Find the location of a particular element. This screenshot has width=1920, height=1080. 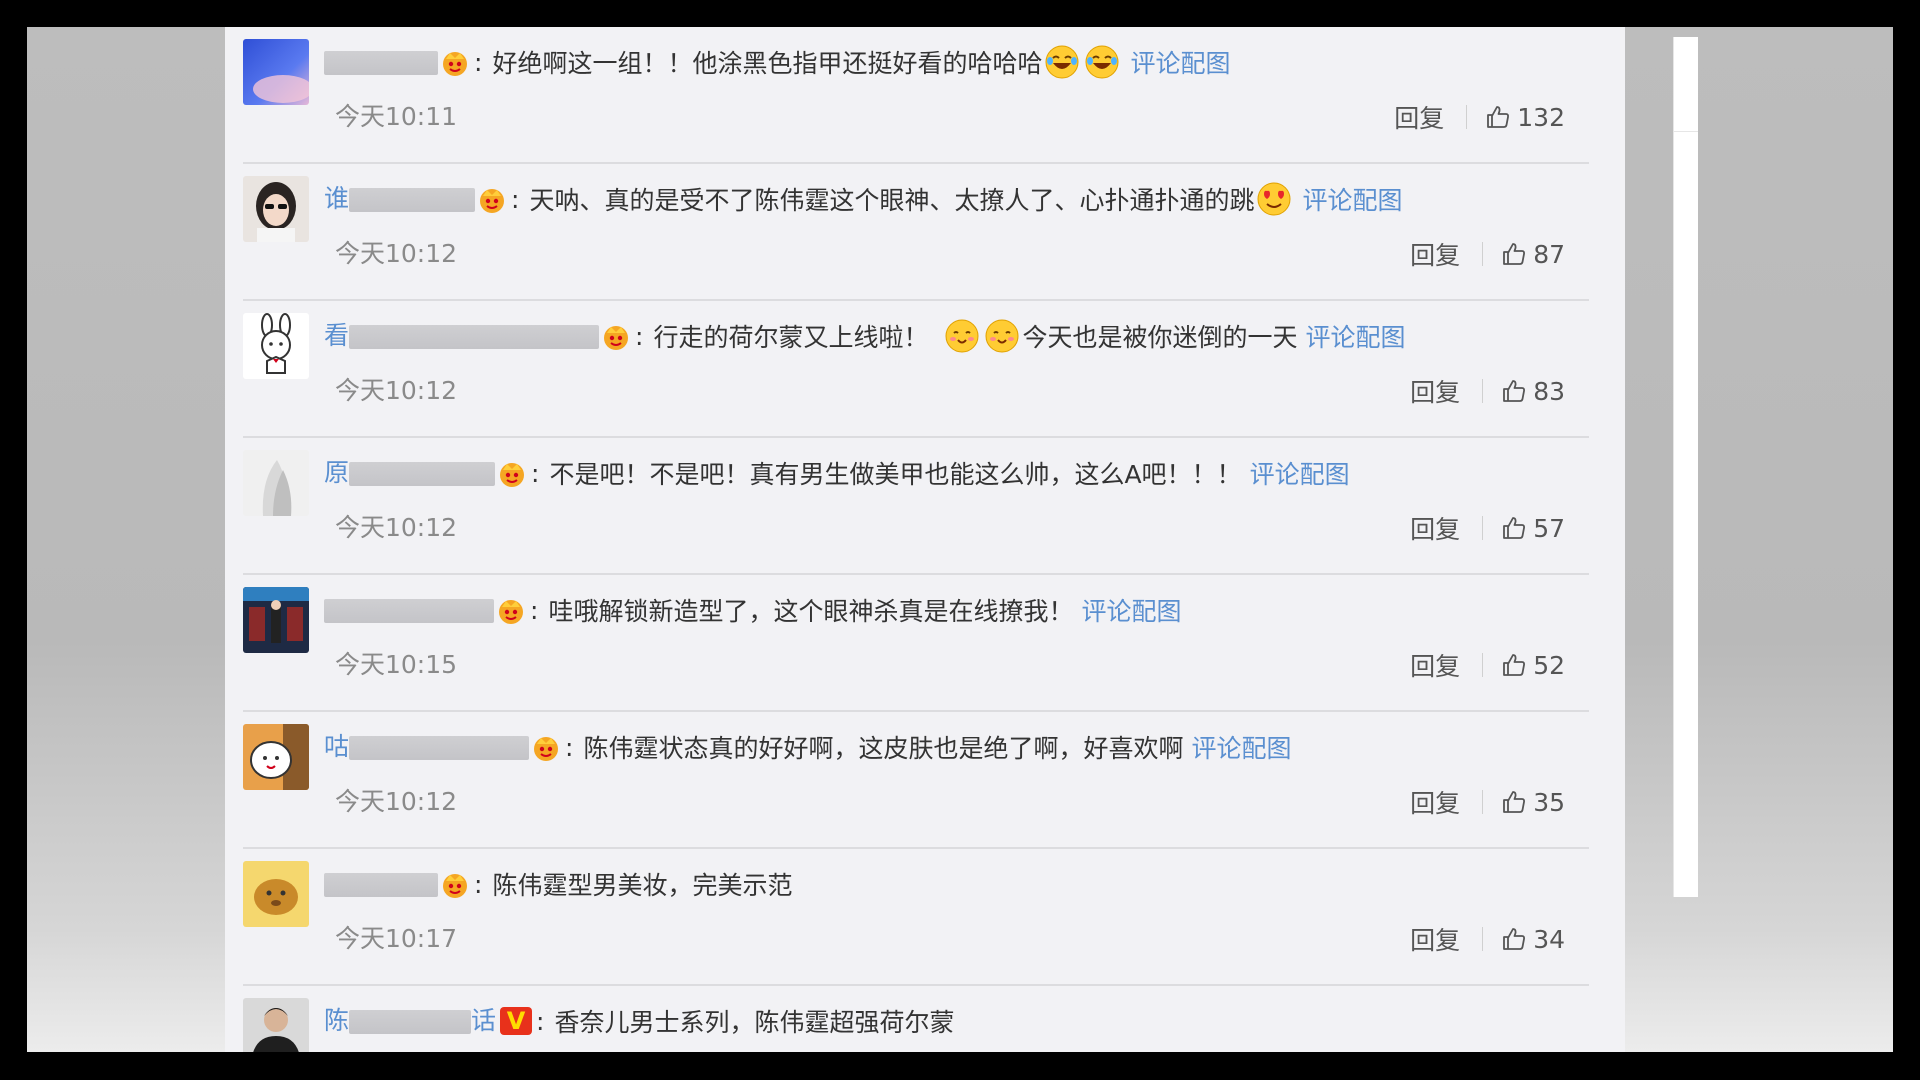

comment-line: : 哇哦解锁新造型了，这个眼神杀真是在线撩我！ 评论配图 is located at coordinates (752, 610).